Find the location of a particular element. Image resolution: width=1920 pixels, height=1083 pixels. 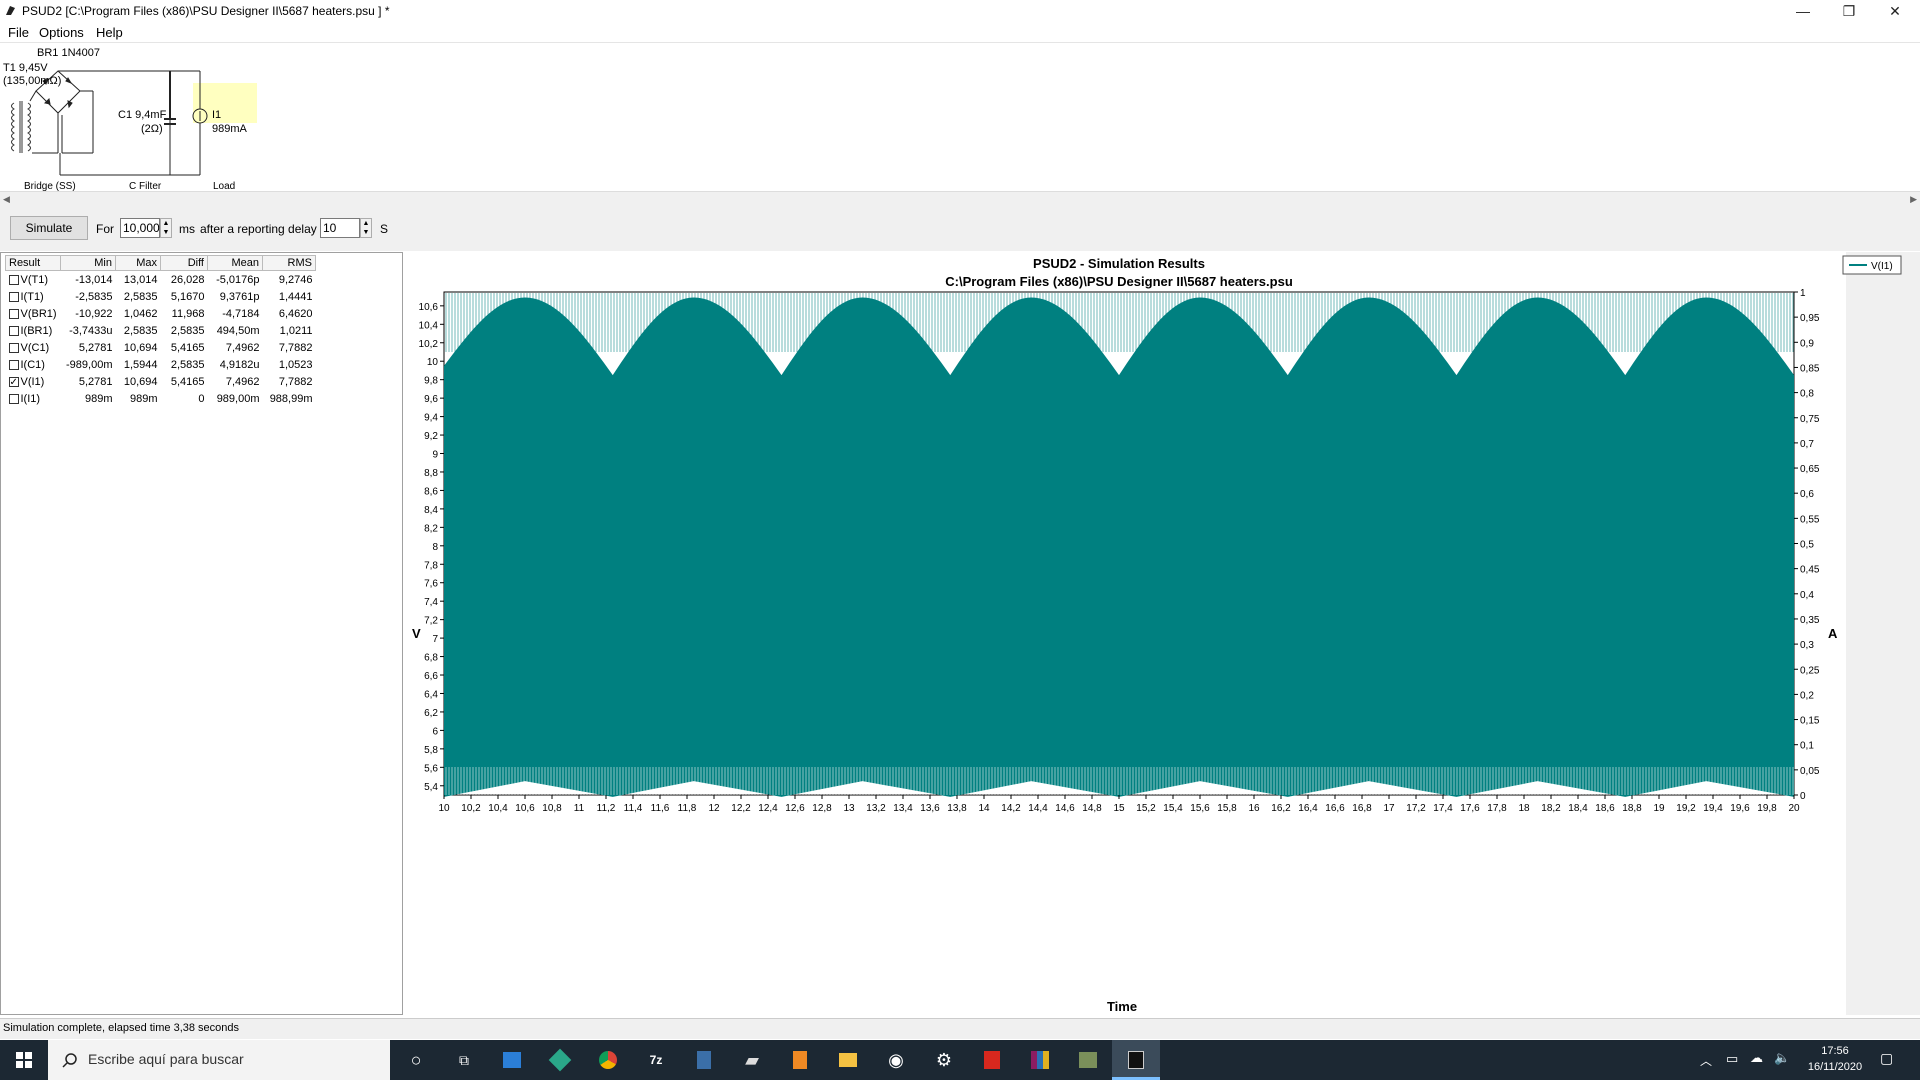

result-checkbox: ✓ is located at coordinates (13, 381).